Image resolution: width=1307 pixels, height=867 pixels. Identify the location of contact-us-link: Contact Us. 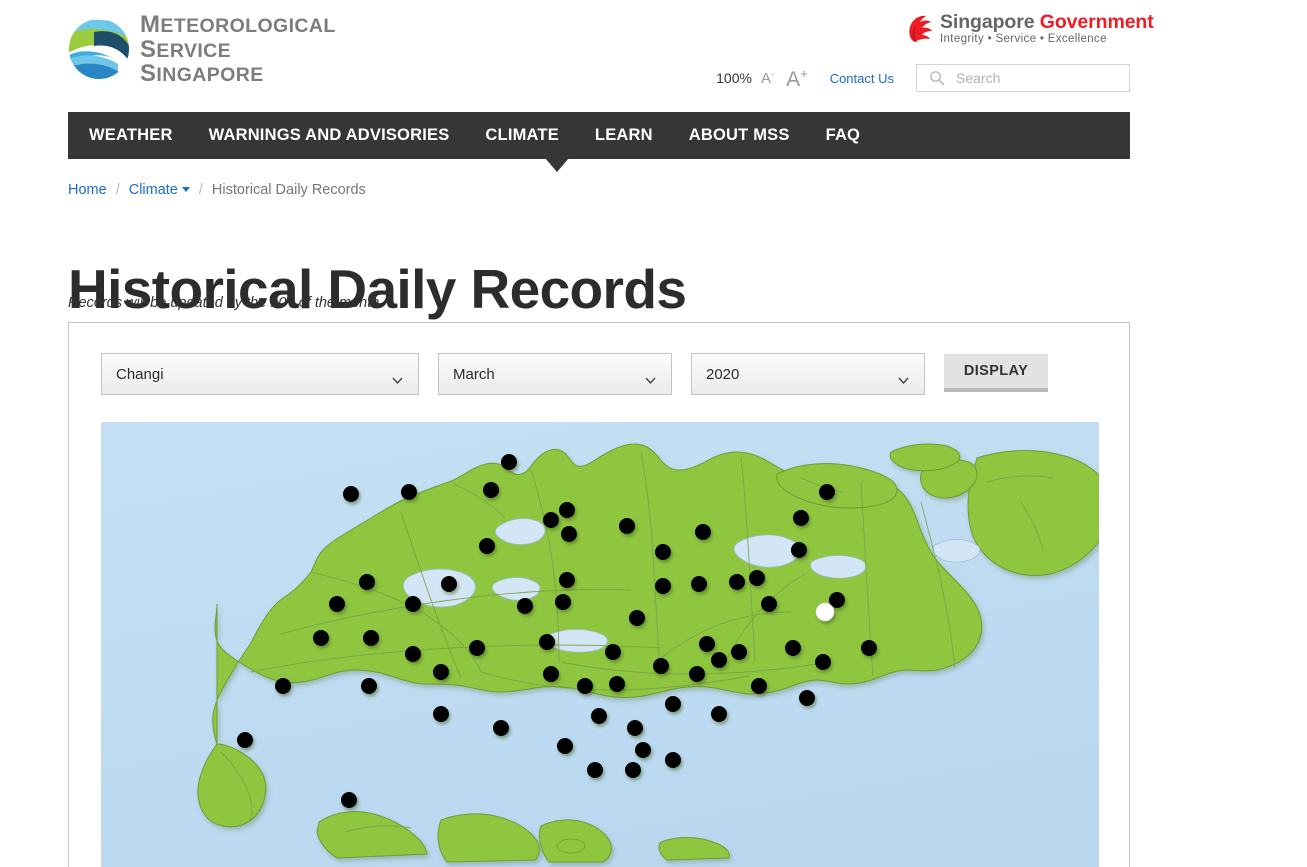
(862, 78).